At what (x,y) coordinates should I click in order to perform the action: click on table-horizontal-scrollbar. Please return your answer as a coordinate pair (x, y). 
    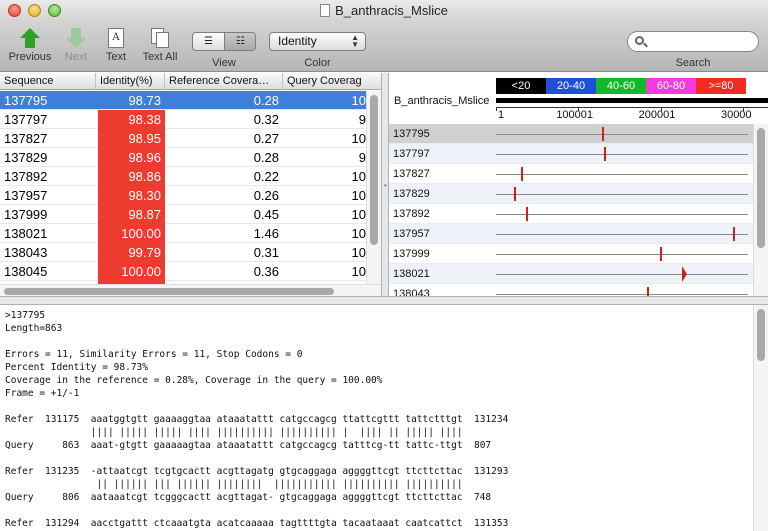
    Looking at the image, I should click on (190, 290).